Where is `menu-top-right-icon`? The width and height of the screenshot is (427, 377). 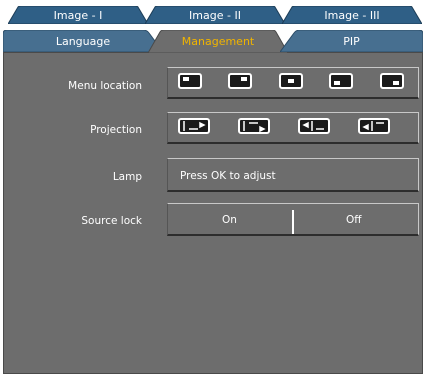
menu-top-right-icon is located at coordinates (240, 81).